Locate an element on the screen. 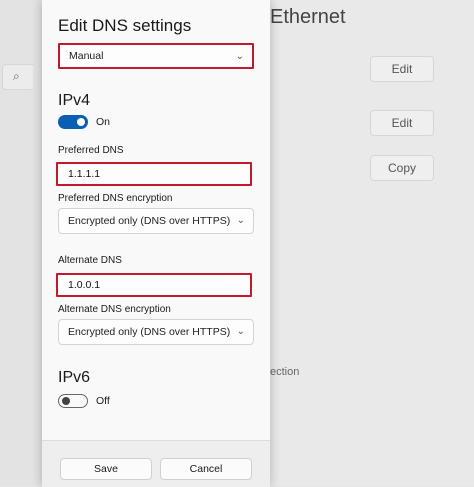 This screenshot has height=487, width=474. preferred-dns-encryption-label: Preferred DNS encryption is located at coordinates (115, 198).